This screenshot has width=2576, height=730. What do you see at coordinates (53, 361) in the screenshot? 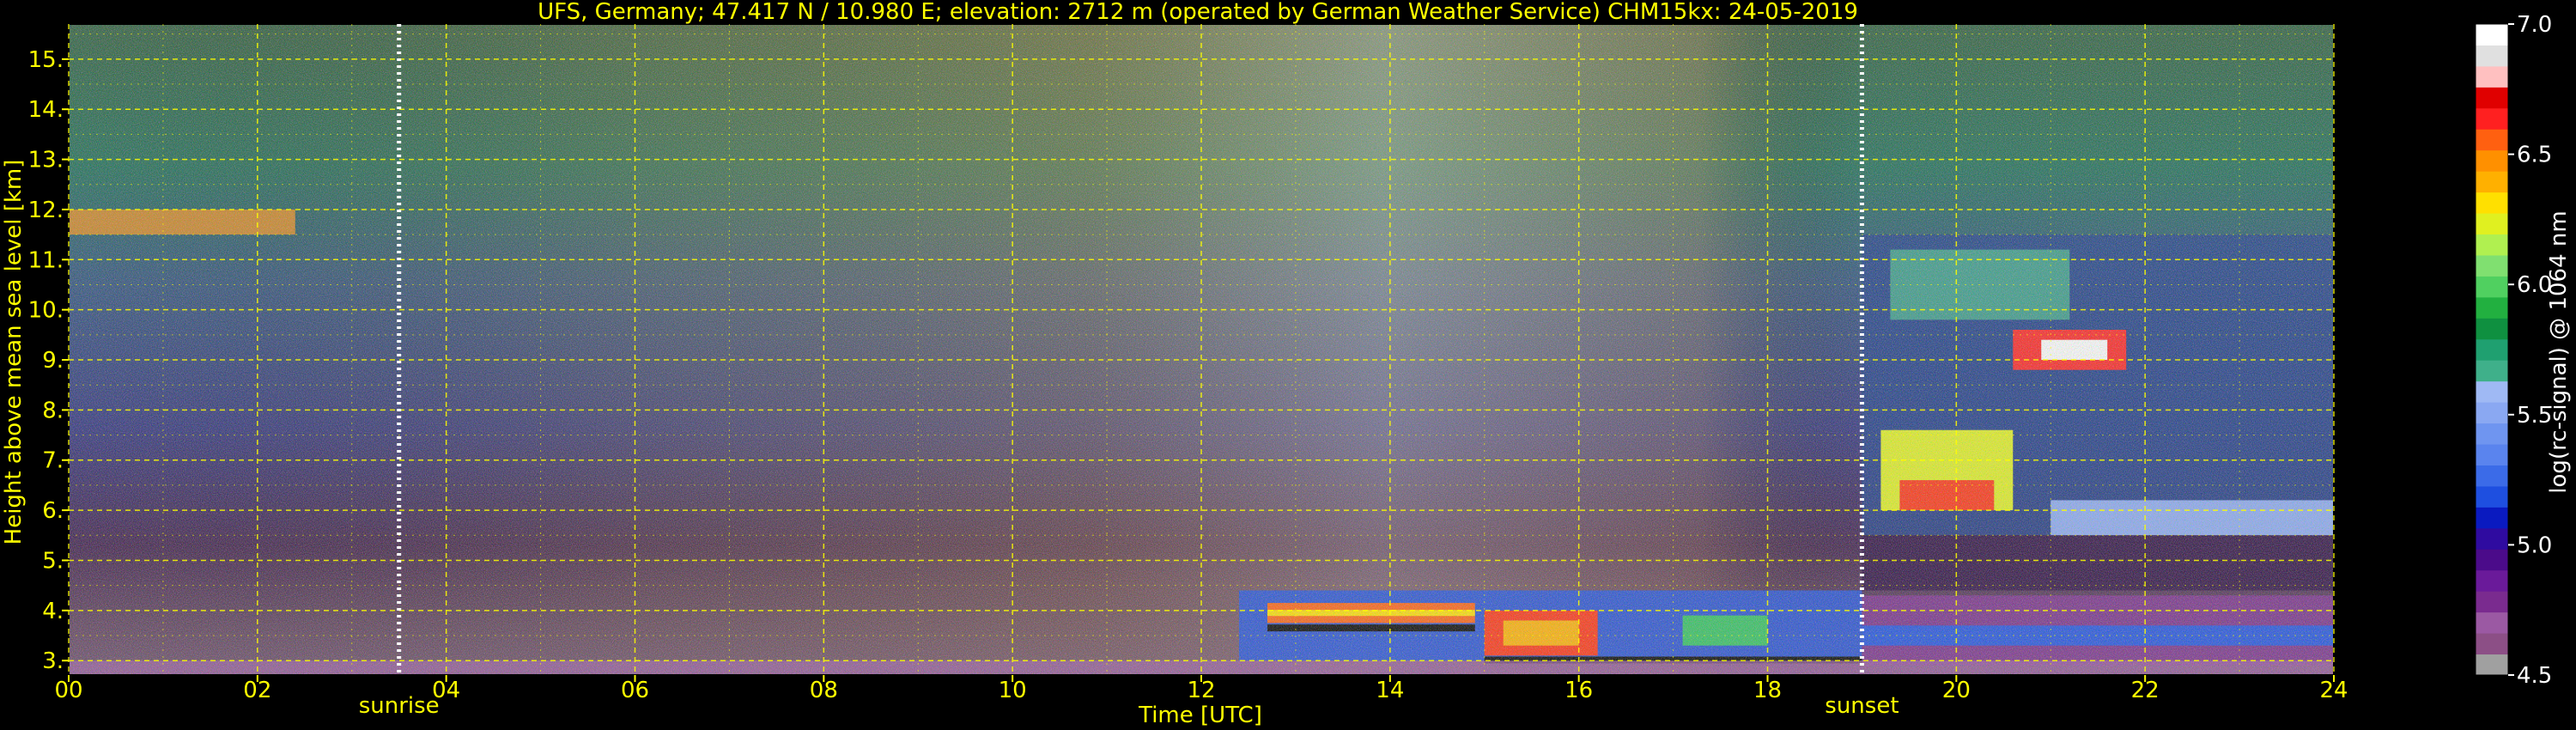
I see `y-tick-label: 9.` at bounding box center [53, 361].